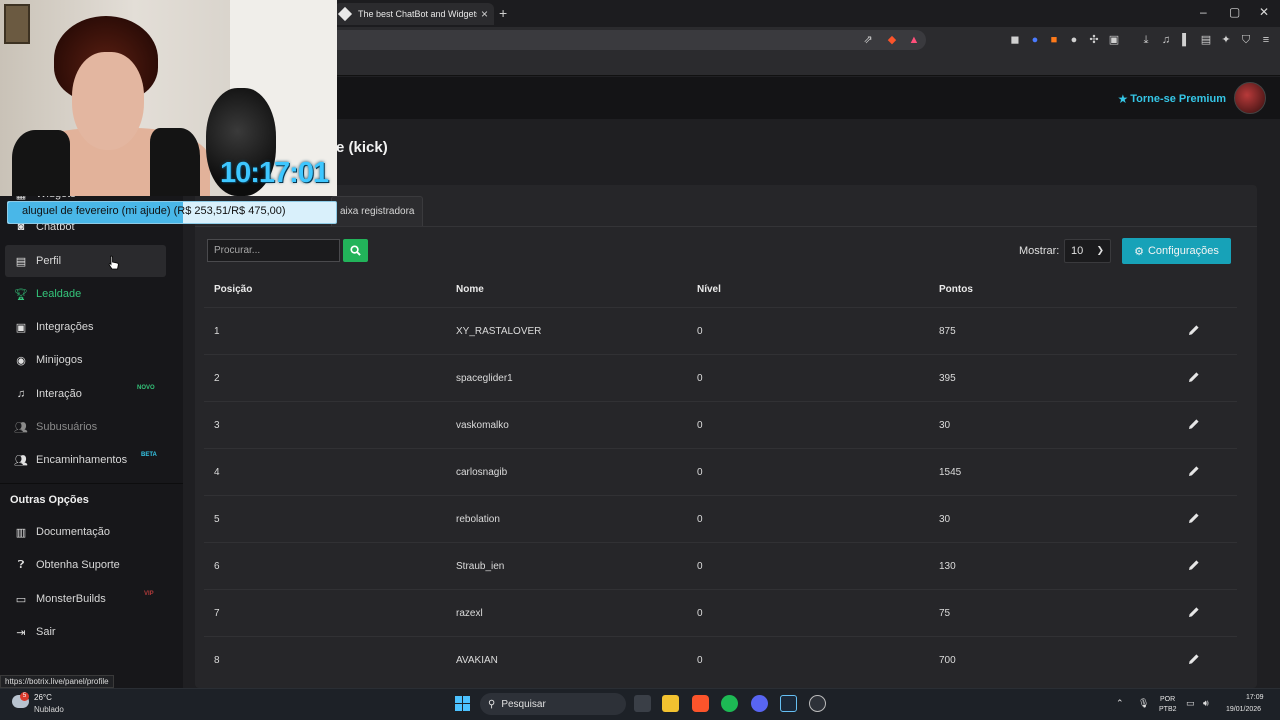 This screenshot has height=720, width=1280. I want to click on gamepad-icon: ◉, so click(21, 360).